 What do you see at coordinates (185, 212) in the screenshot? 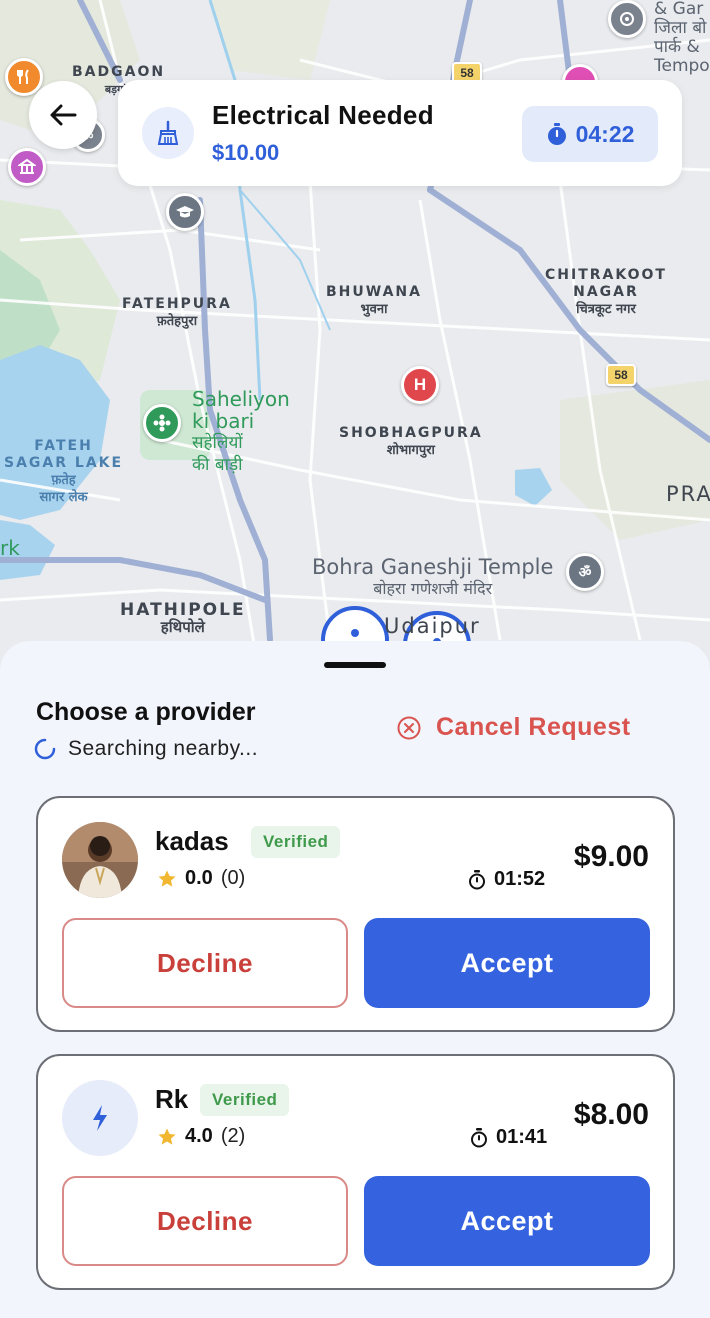
I see `school-icon` at bounding box center [185, 212].